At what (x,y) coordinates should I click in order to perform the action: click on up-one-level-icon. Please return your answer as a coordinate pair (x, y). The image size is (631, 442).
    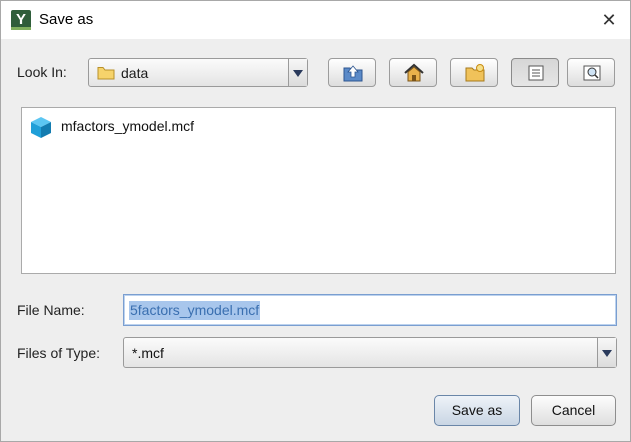
    Looking at the image, I should click on (353, 73).